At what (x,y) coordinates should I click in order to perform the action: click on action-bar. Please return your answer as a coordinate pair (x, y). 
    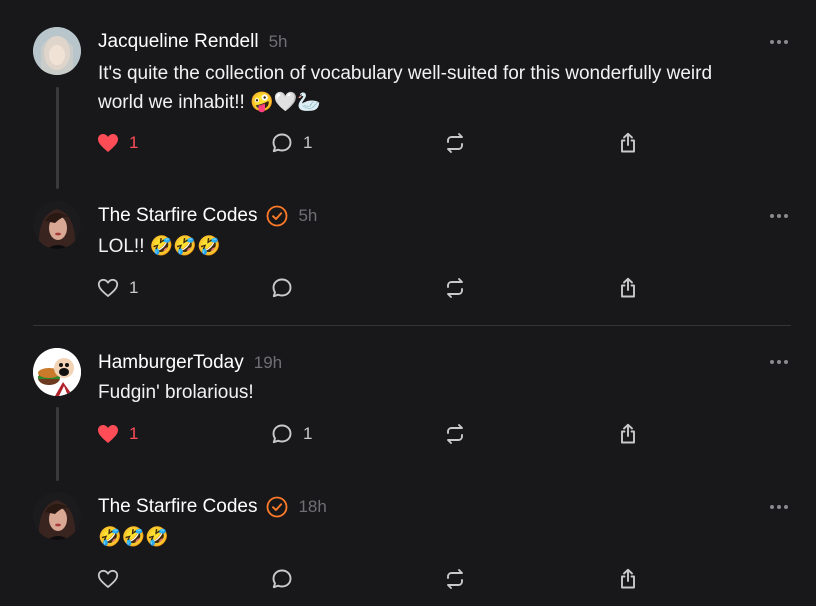
    Looking at the image, I should click on (376, 579).